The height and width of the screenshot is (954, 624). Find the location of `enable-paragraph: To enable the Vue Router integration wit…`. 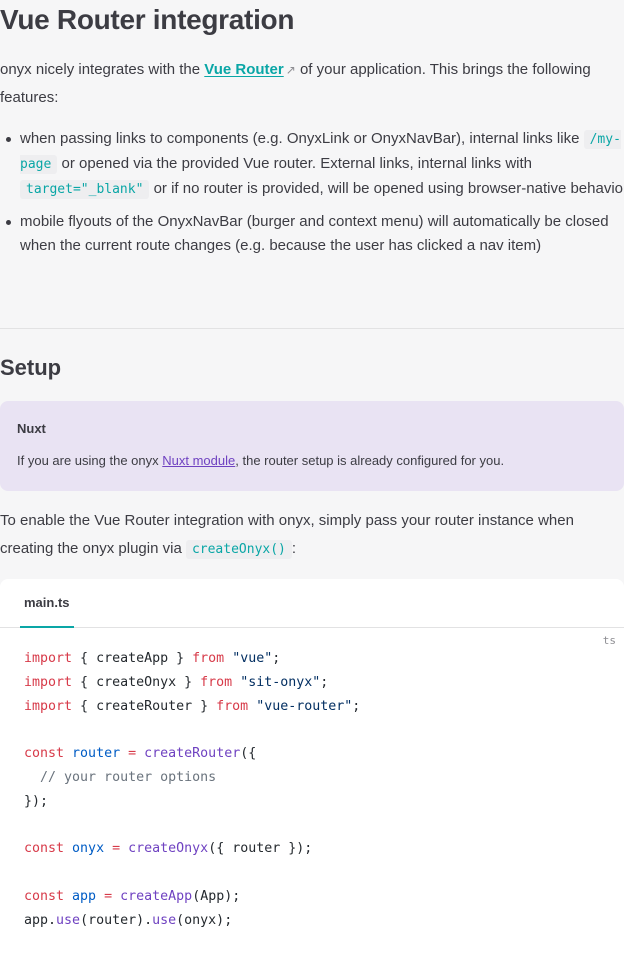

enable-paragraph: To enable the Vue Router integration wit… is located at coordinates (305, 535).